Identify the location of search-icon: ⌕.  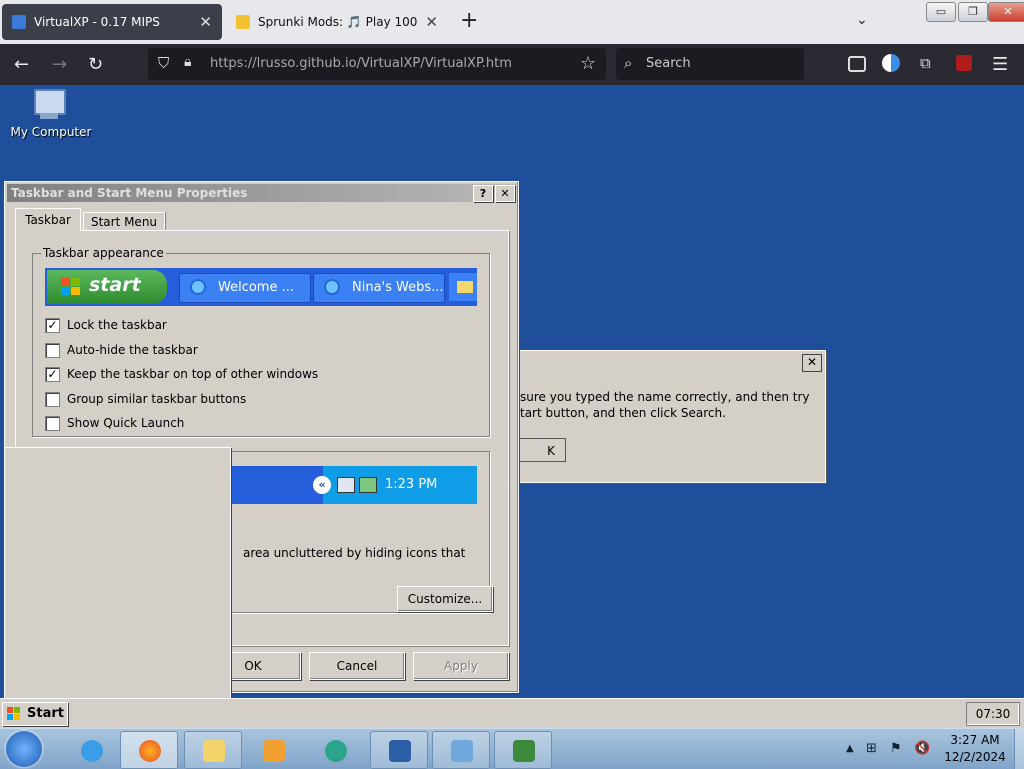
(628, 63).